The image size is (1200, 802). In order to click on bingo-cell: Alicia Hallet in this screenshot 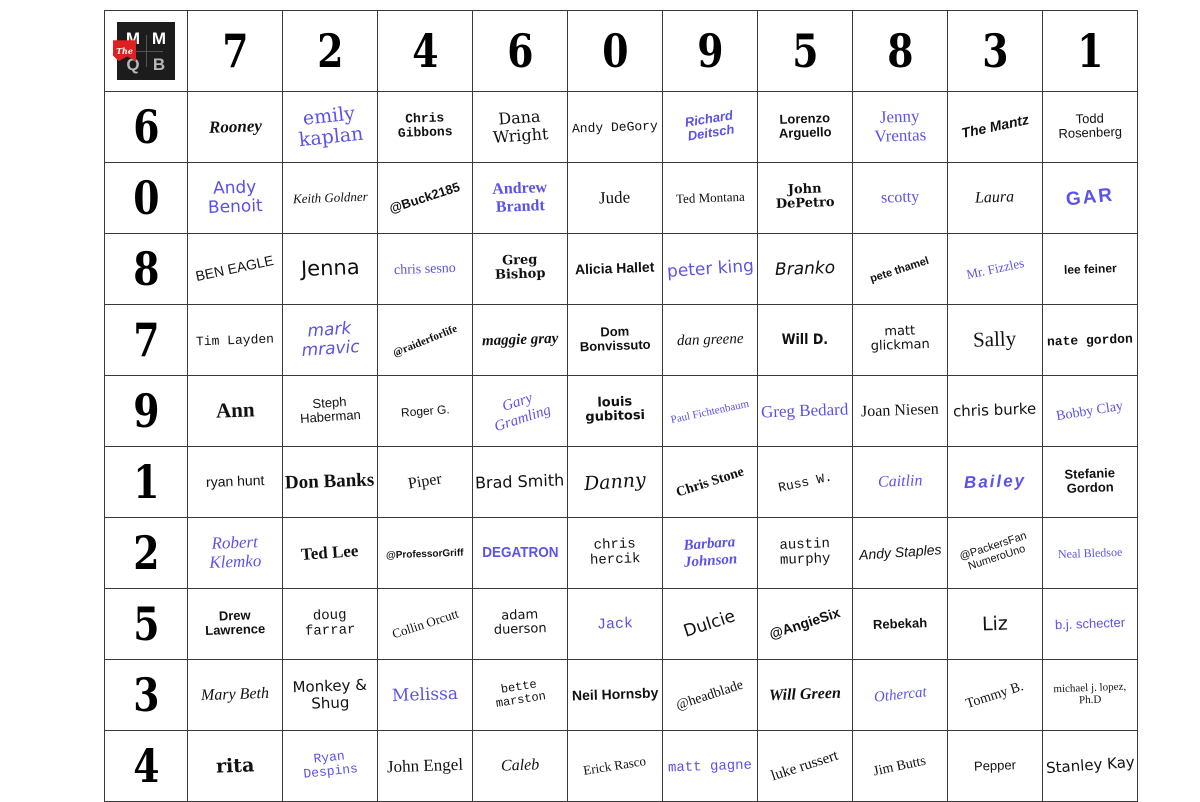, I will do `click(615, 269)`.